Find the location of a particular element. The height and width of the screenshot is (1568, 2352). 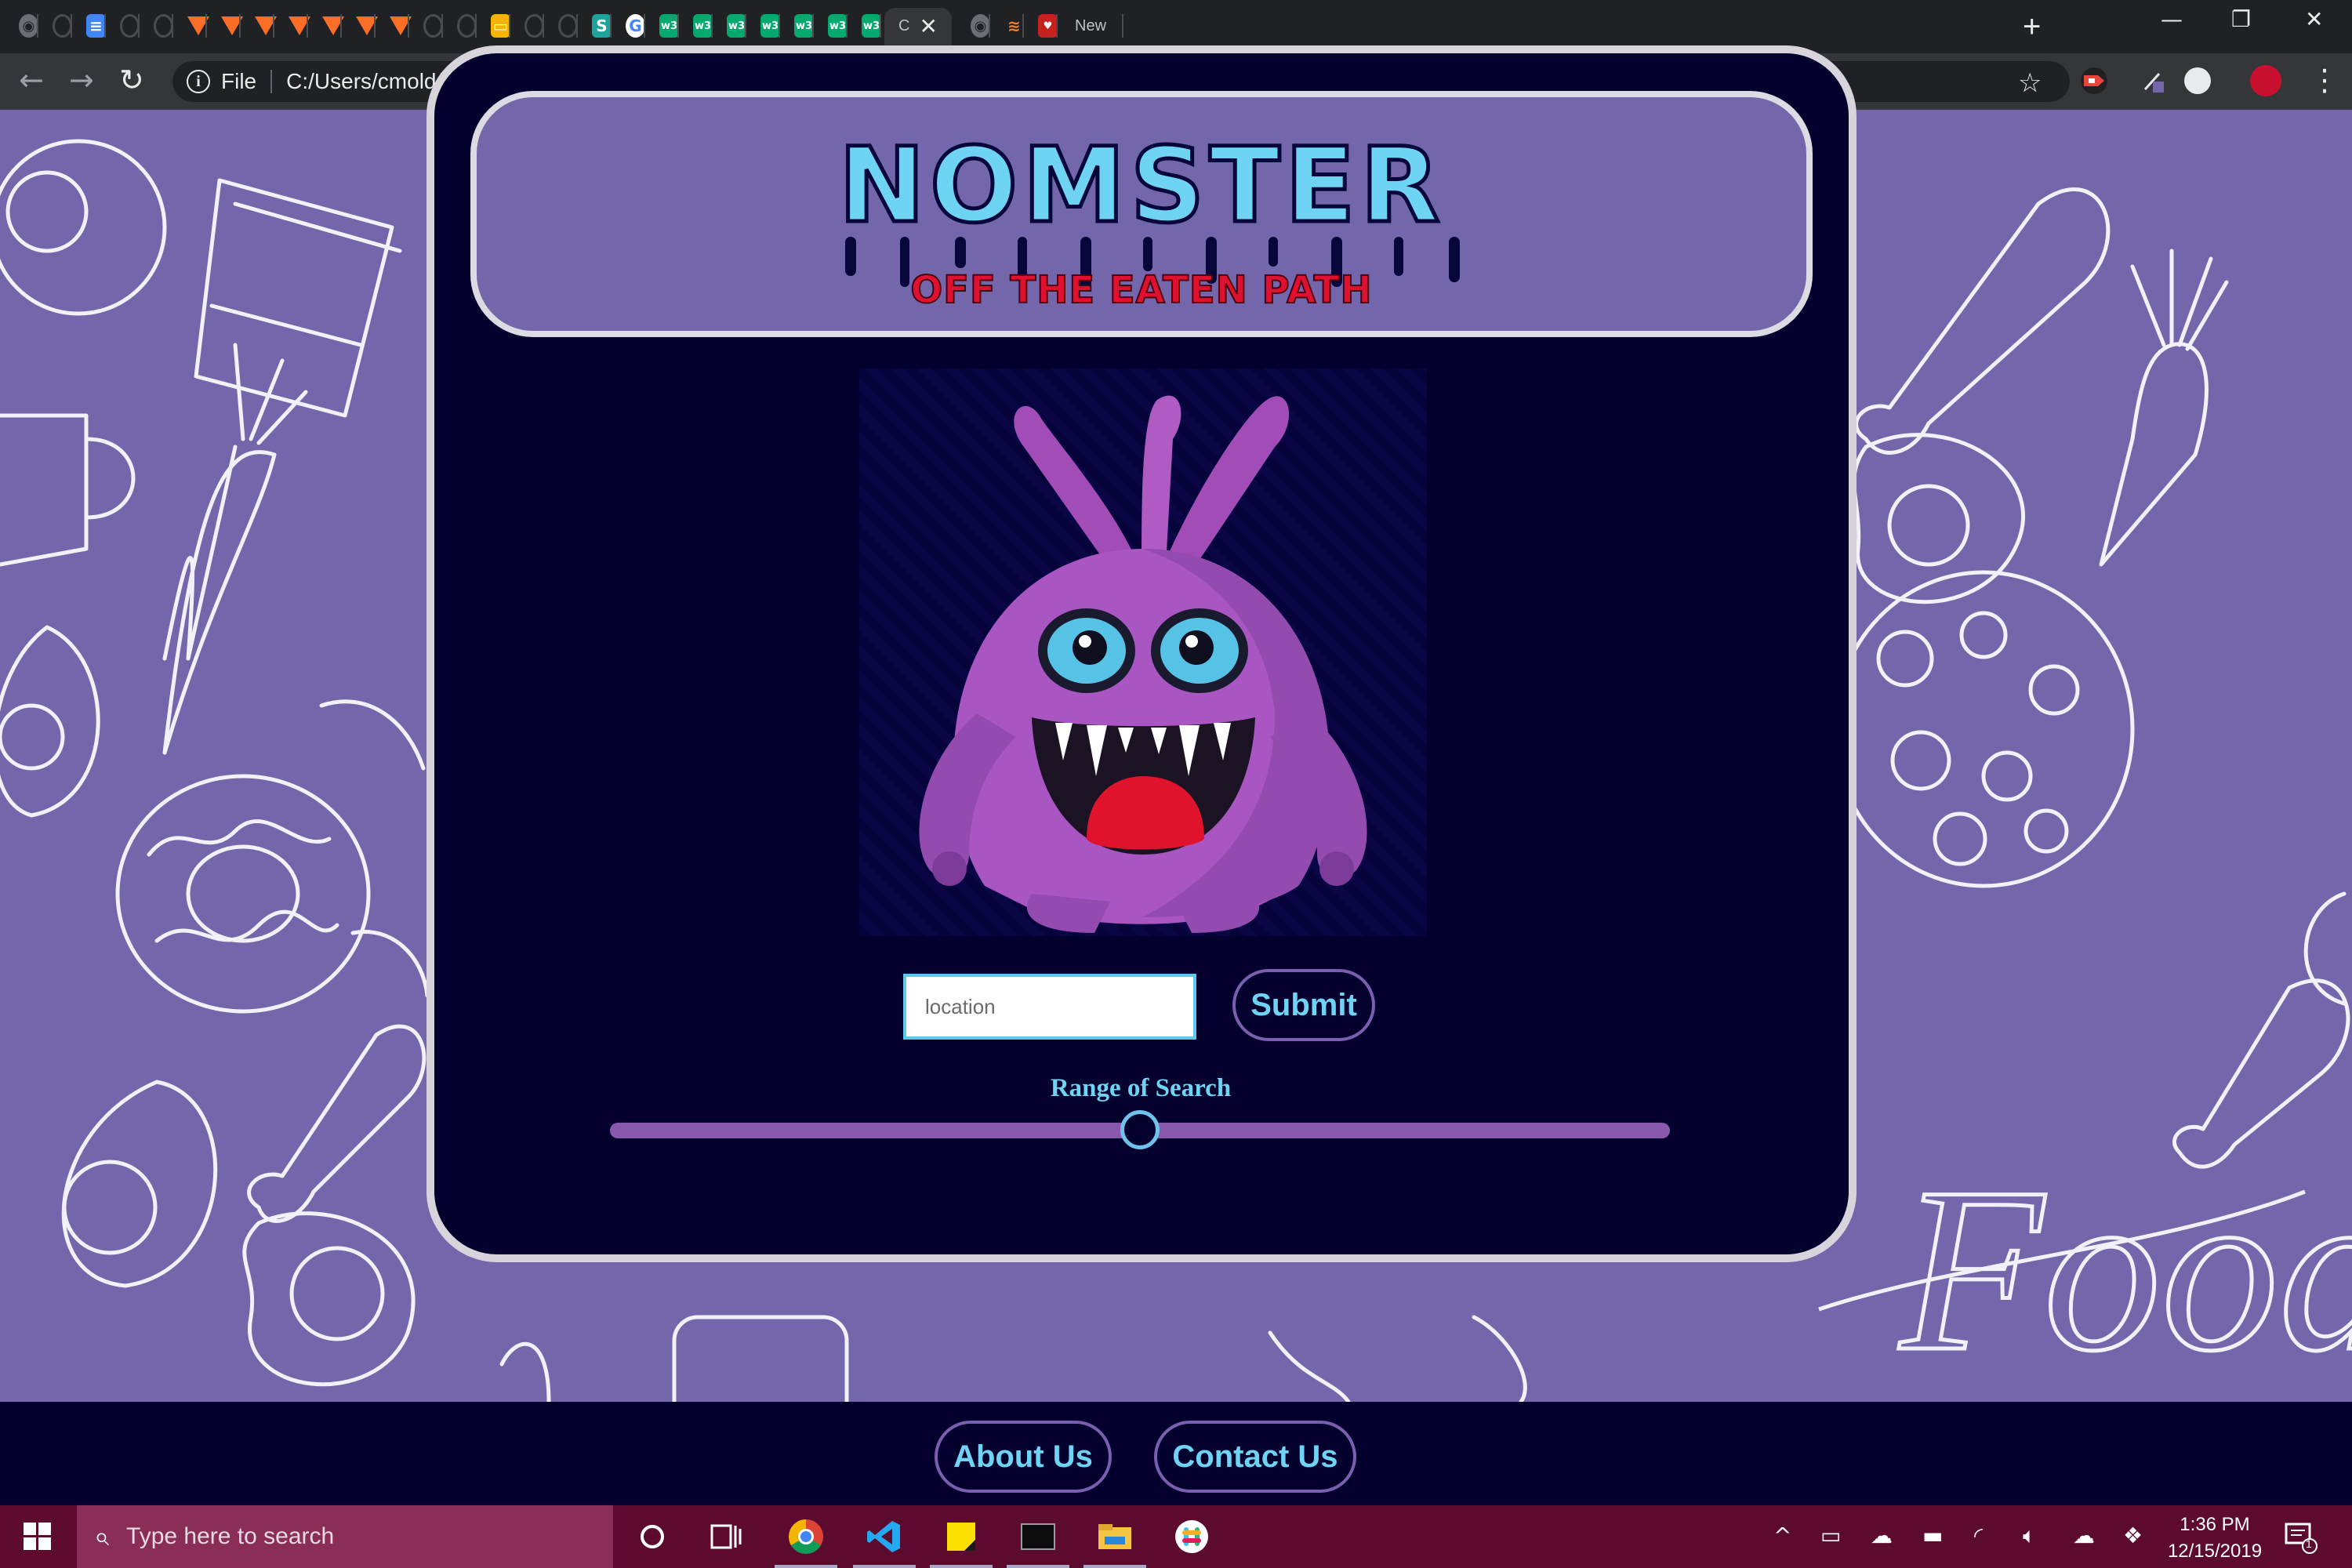

volume-icon: 🔈︎ is located at coordinates (2029, 1536).